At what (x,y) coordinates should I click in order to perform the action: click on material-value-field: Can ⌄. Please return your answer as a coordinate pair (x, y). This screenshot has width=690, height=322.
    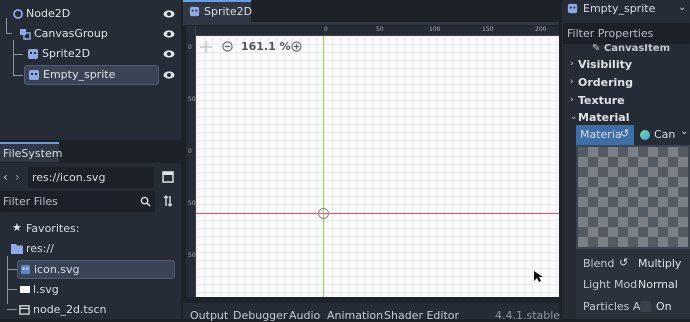
    Looking at the image, I should click on (662, 135).